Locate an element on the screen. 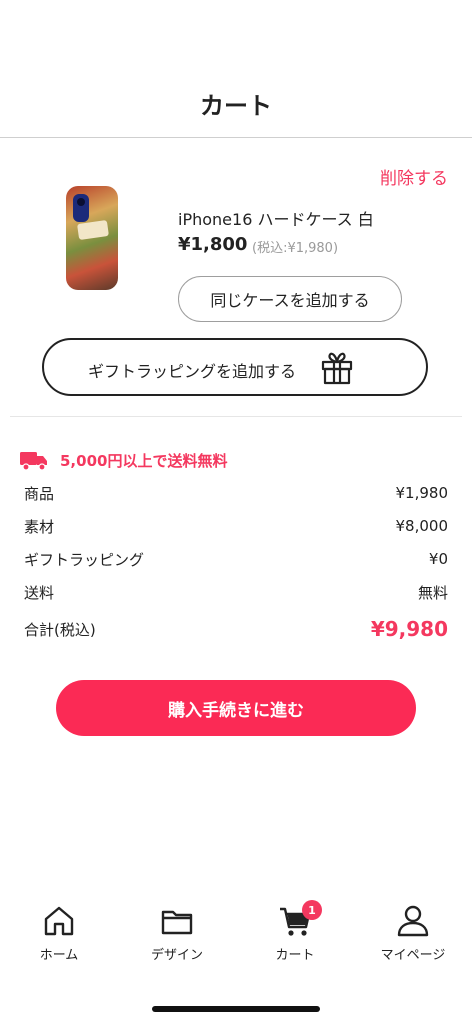 This screenshot has width=472, height=1024. gift-icon is located at coordinates (337, 368).